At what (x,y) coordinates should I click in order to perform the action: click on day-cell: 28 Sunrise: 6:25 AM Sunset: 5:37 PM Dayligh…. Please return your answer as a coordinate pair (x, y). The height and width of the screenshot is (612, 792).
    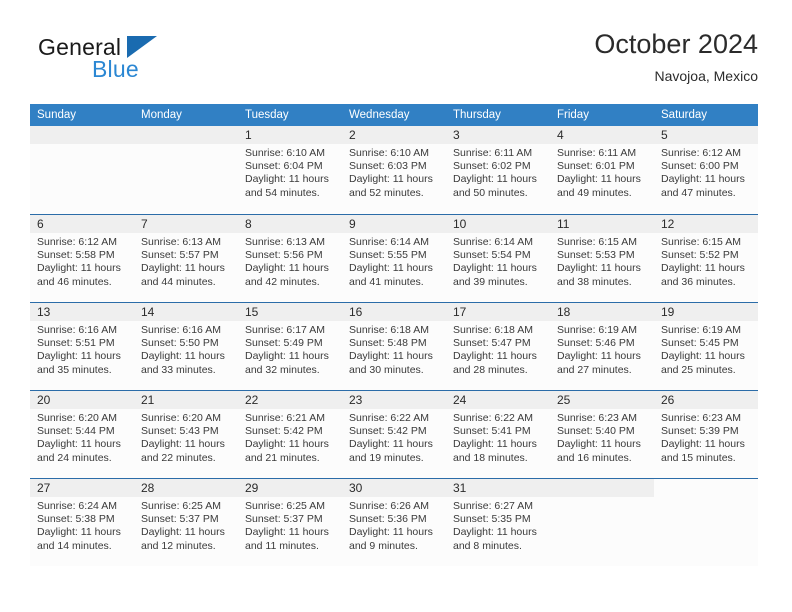
    Looking at the image, I should click on (186, 522).